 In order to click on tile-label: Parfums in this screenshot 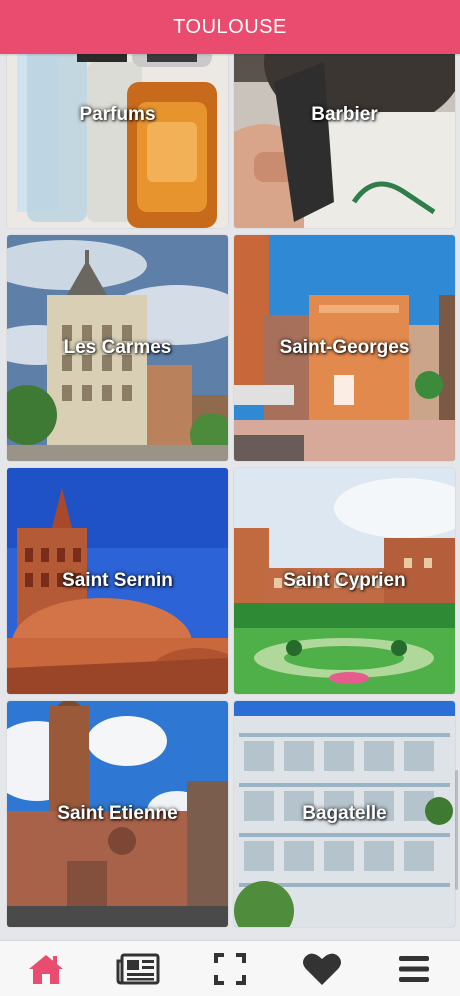, I will do `click(117, 114)`.